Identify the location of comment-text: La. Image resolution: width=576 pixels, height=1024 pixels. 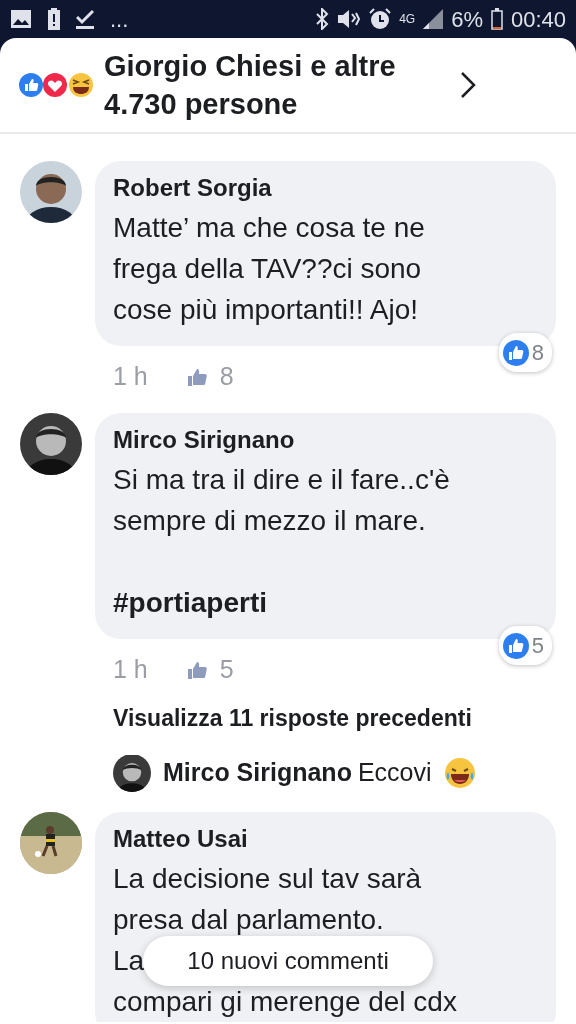
(129, 960).